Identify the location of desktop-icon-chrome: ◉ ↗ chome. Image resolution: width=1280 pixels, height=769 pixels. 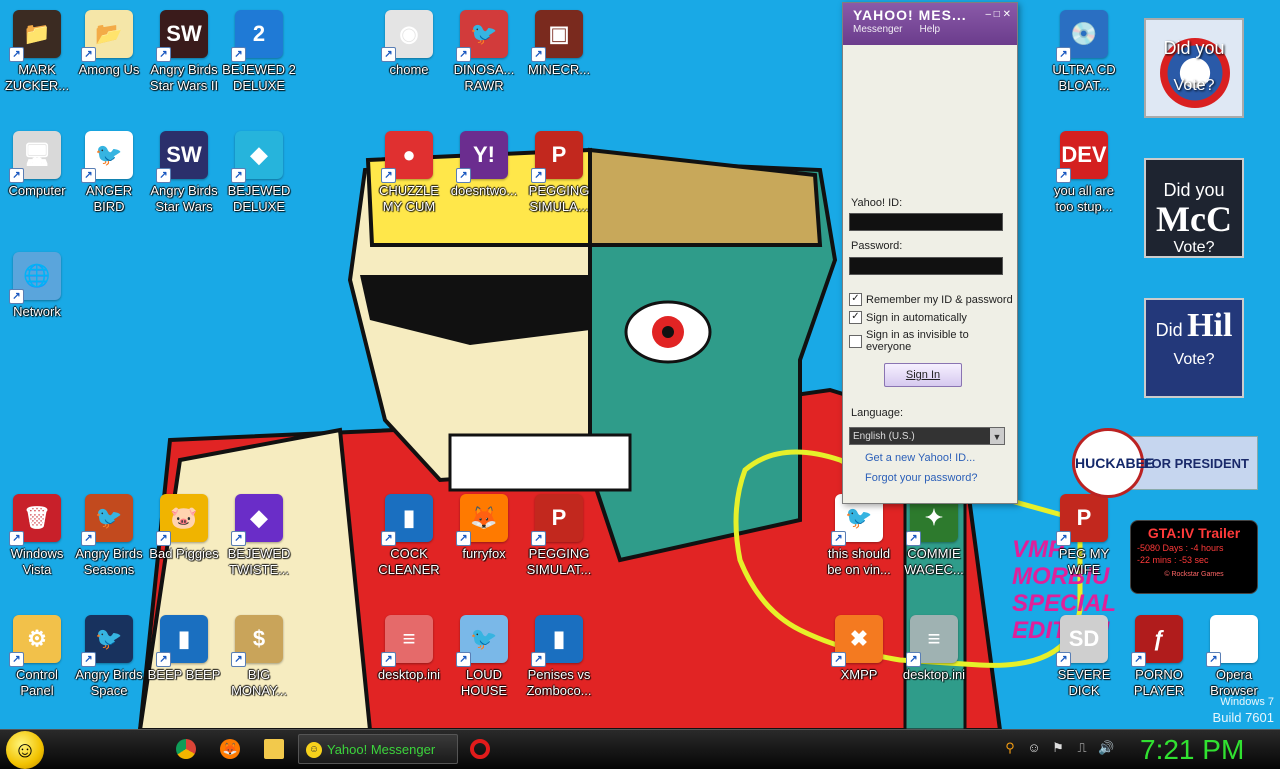
(409, 44).